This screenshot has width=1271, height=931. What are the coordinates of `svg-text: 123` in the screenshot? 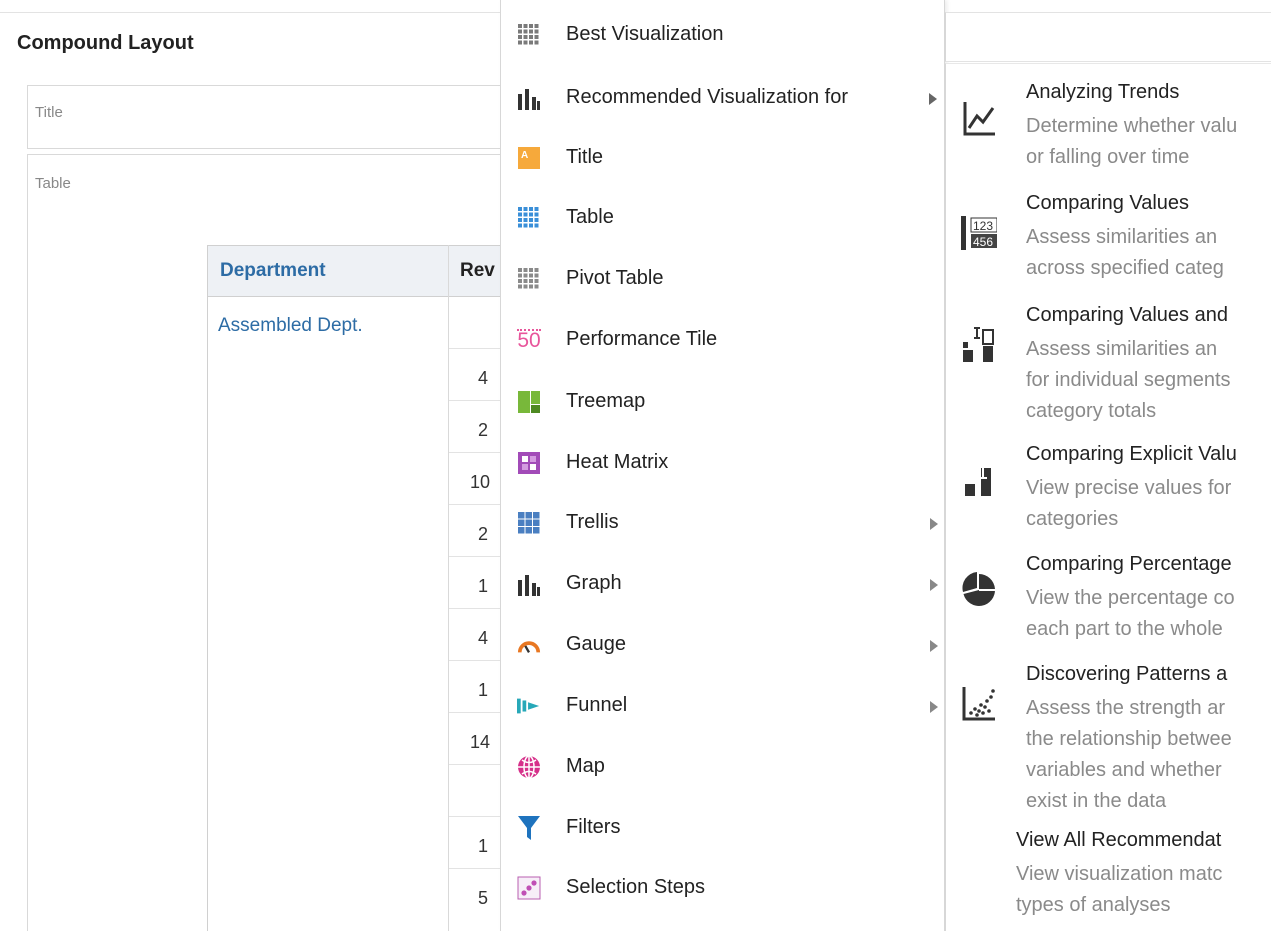 It's located at (983, 226).